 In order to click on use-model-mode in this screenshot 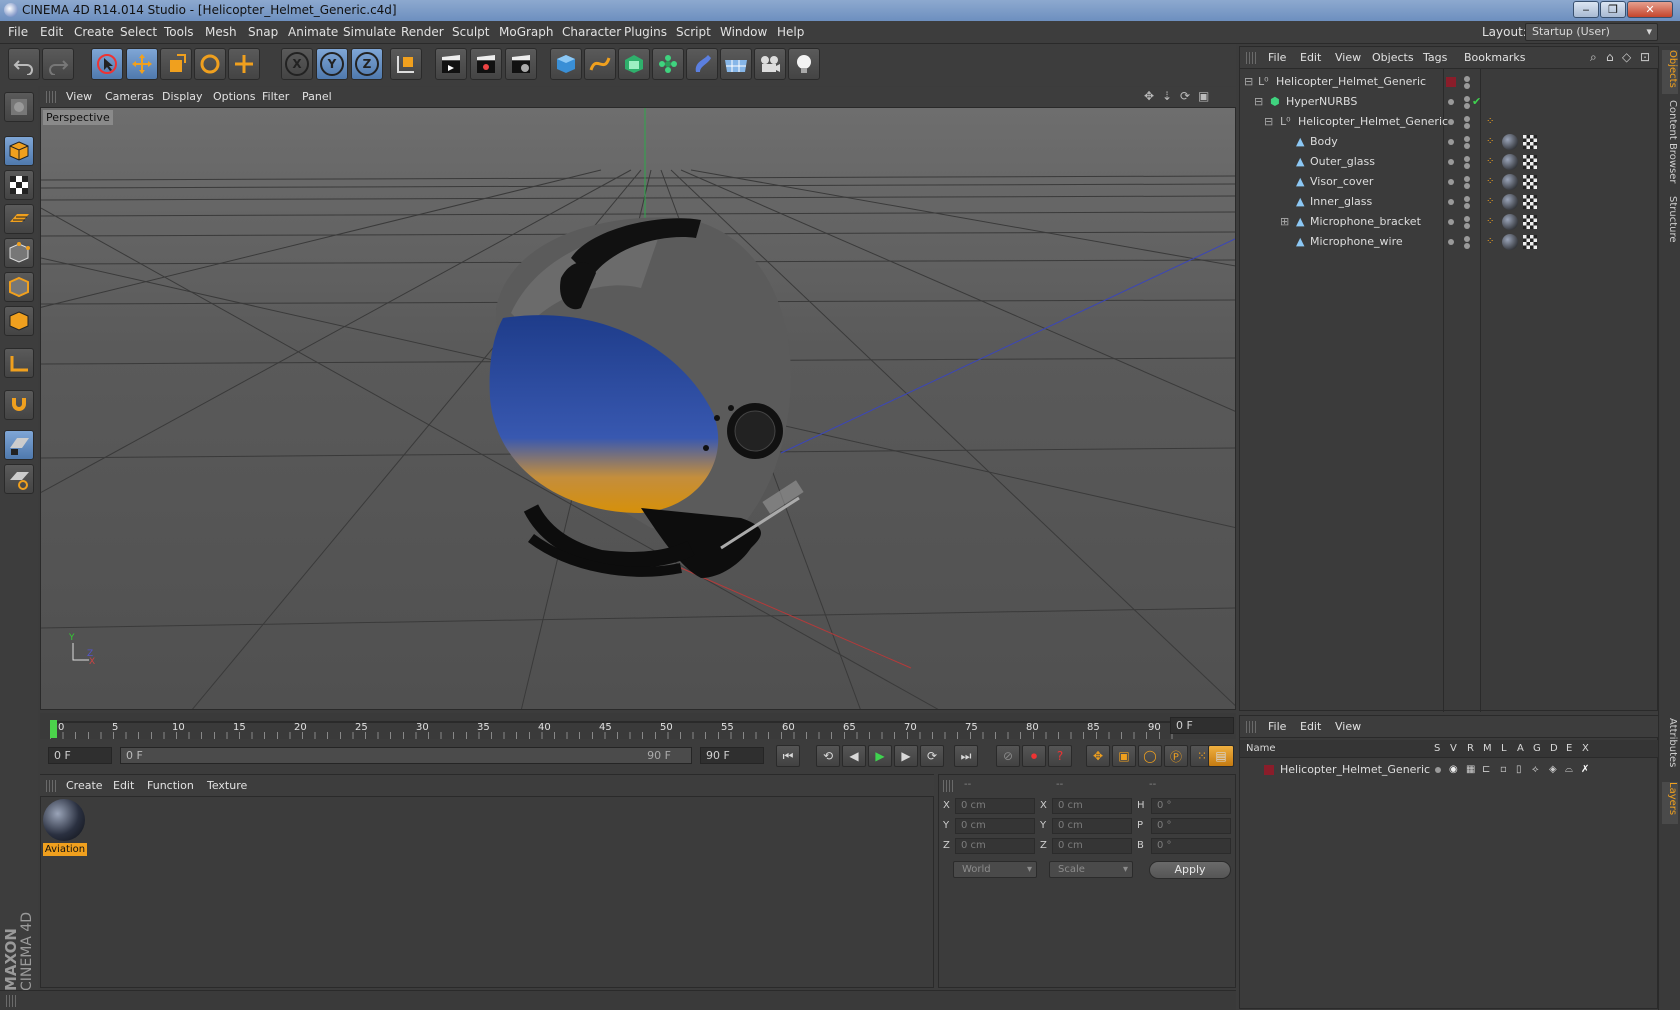, I will do `click(19, 107)`.